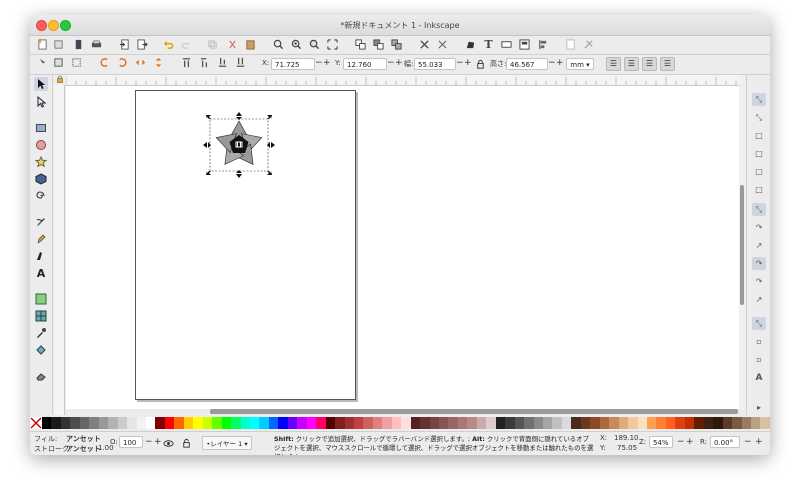  Describe the element at coordinates (759, 377) in the screenshot. I see `snap-text-baseline-icon: A` at that location.